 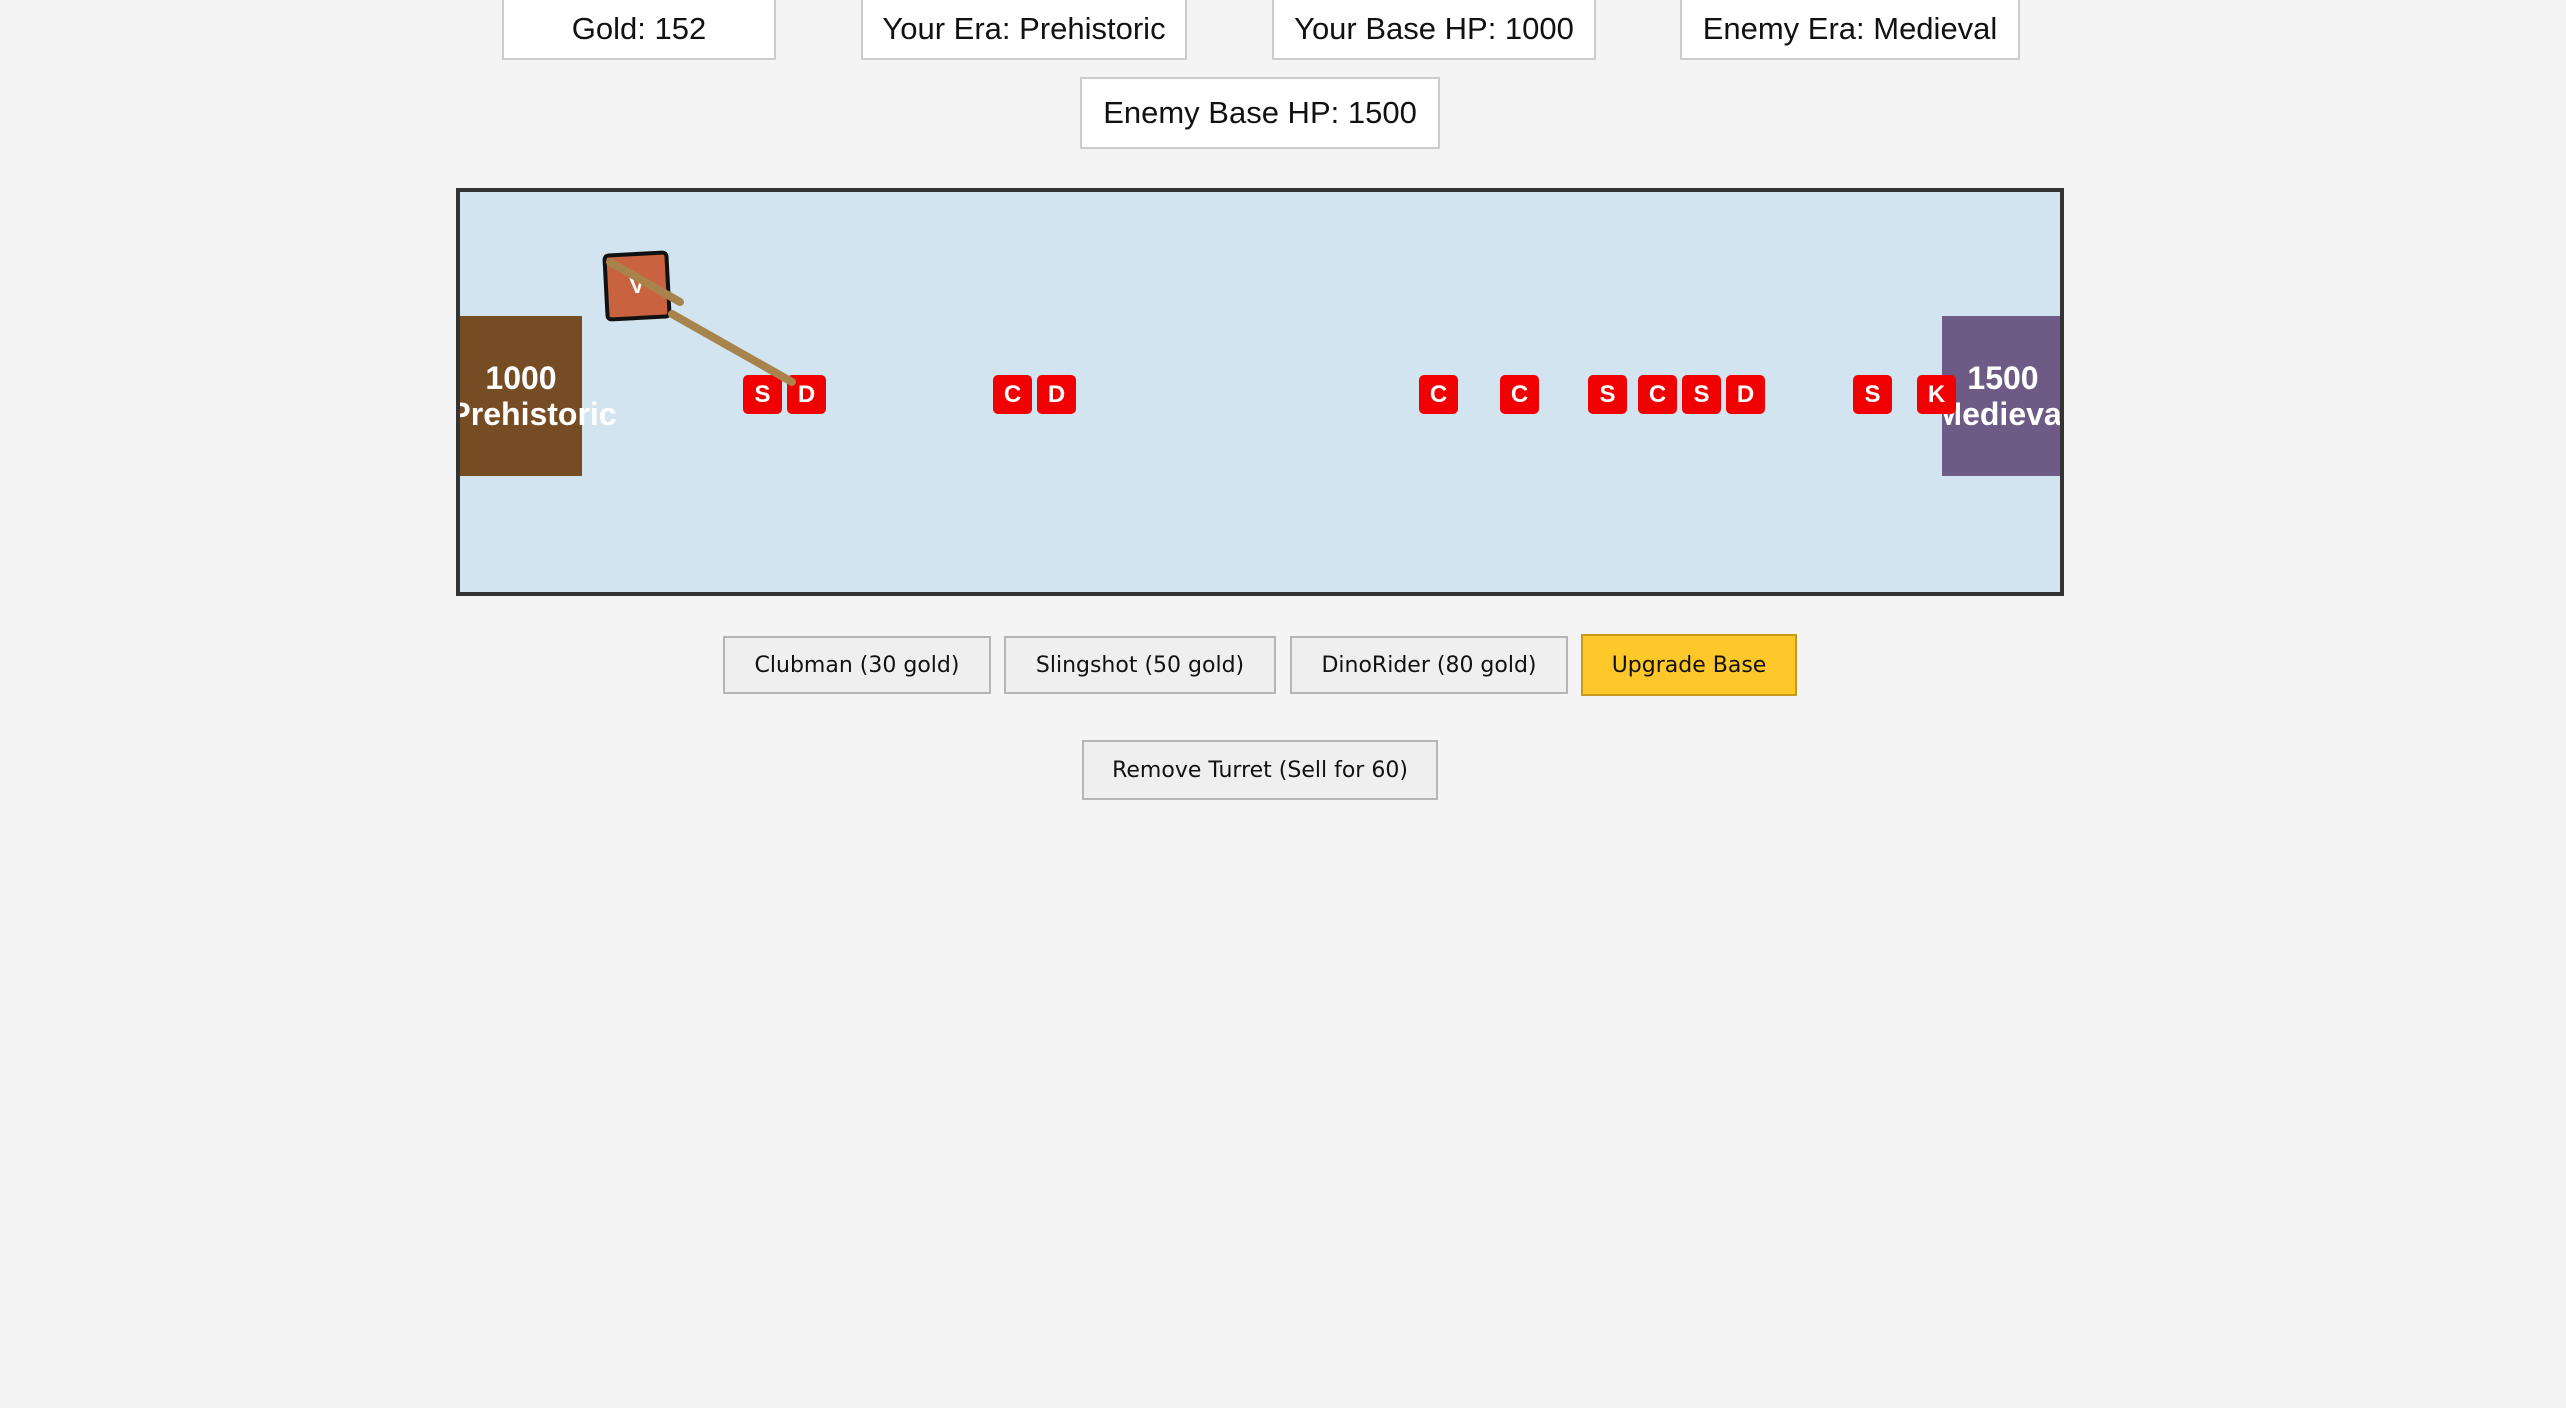 What do you see at coordinates (1429, 665) in the screenshot?
I see `spawn-dinorider-button: DinoRider (80 gold)` at bounding box center [1429, 665].